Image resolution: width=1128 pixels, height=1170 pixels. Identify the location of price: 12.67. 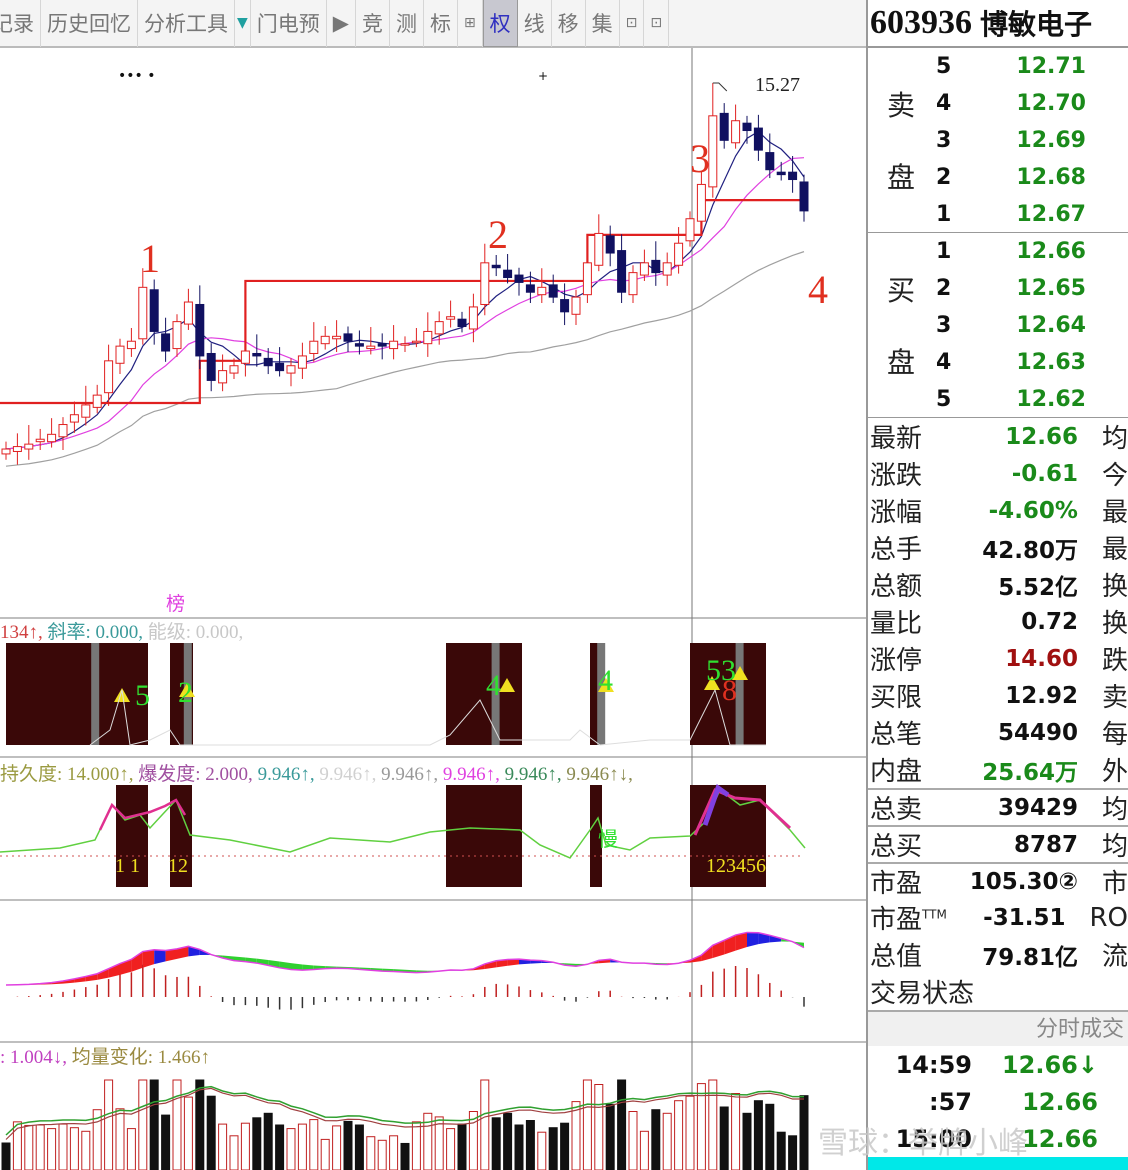
(1051, 214).